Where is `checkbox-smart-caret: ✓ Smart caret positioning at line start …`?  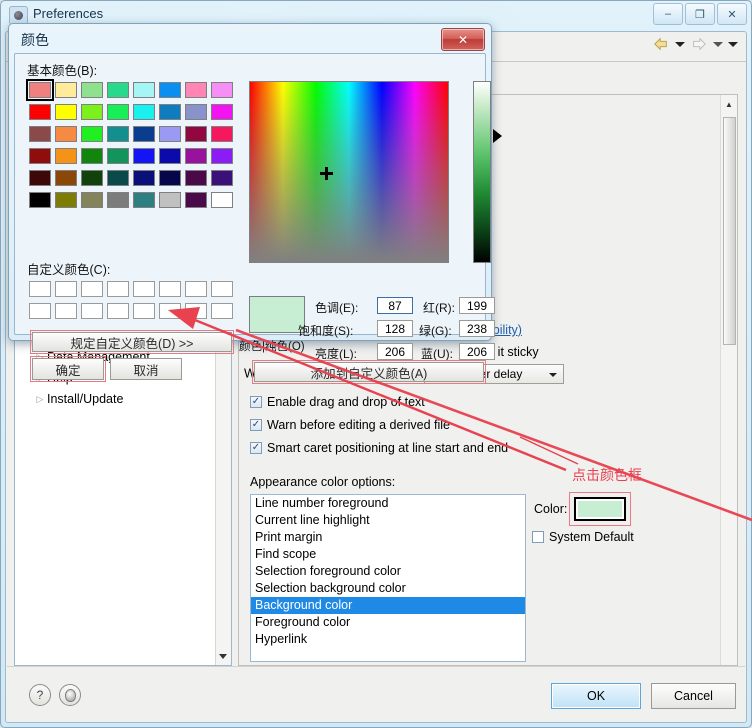
checkbox-smart-caret: ✓ Smart caret positioning at line start … is located at coordinates (379, 448).